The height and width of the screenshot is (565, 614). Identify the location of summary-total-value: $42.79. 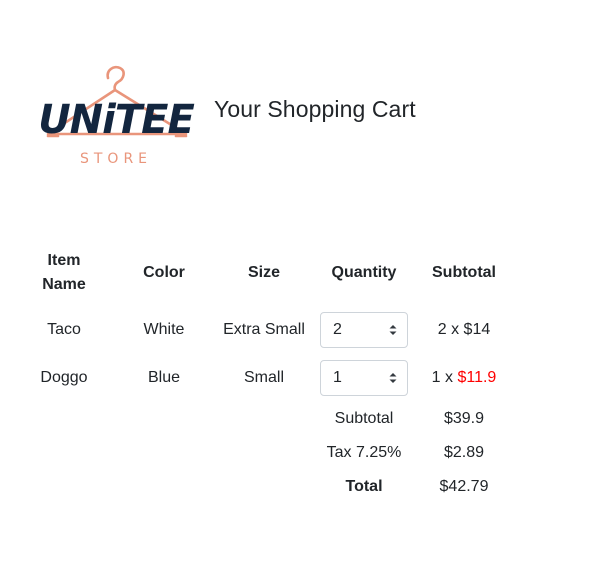
(464, 486).